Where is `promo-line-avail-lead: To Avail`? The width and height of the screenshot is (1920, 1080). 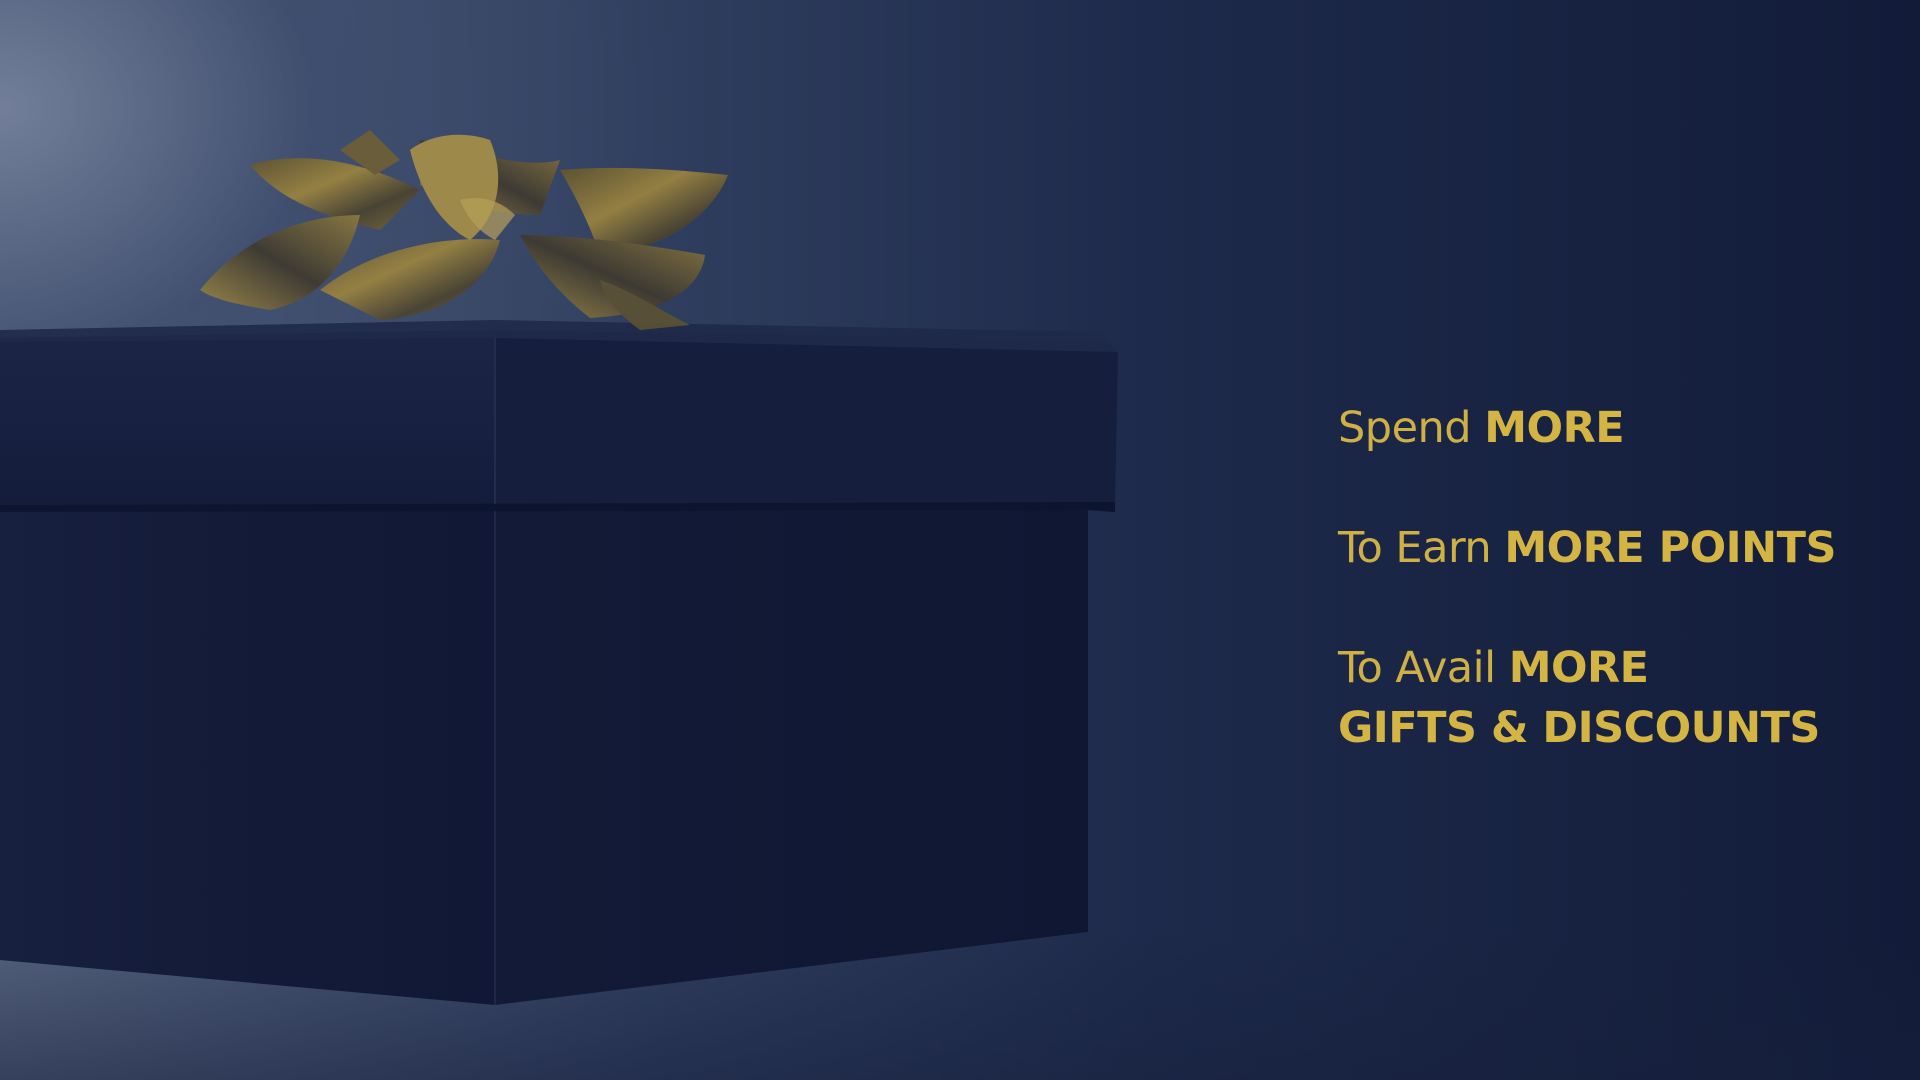
promo-line-avail-lead: To Avail is located at coordinates (1423, 668).